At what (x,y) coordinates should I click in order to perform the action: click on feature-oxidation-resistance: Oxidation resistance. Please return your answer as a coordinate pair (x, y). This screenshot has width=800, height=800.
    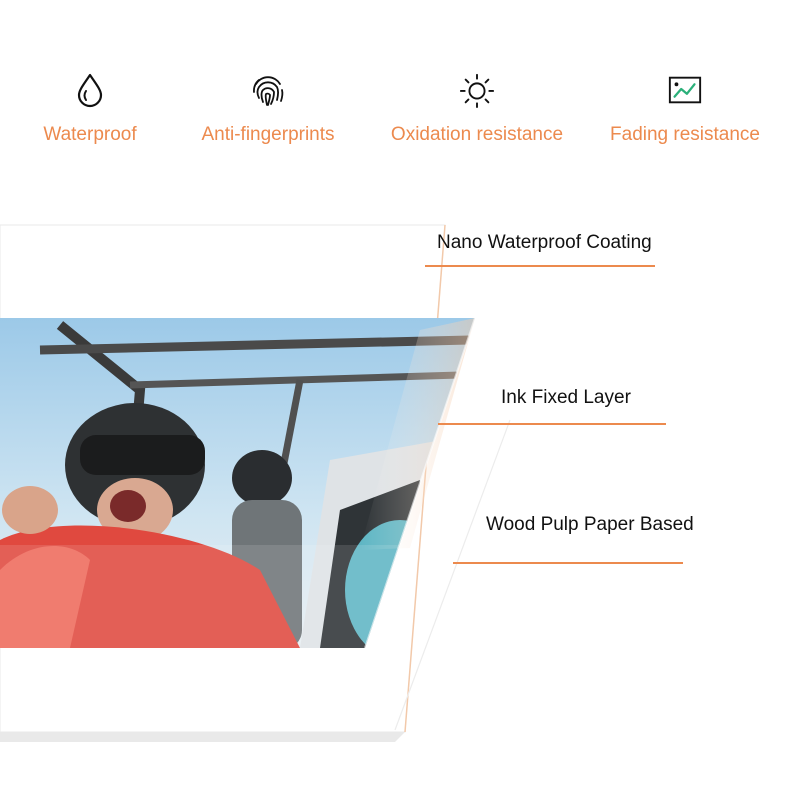
    Looking at the image, I should click on (477, 108).